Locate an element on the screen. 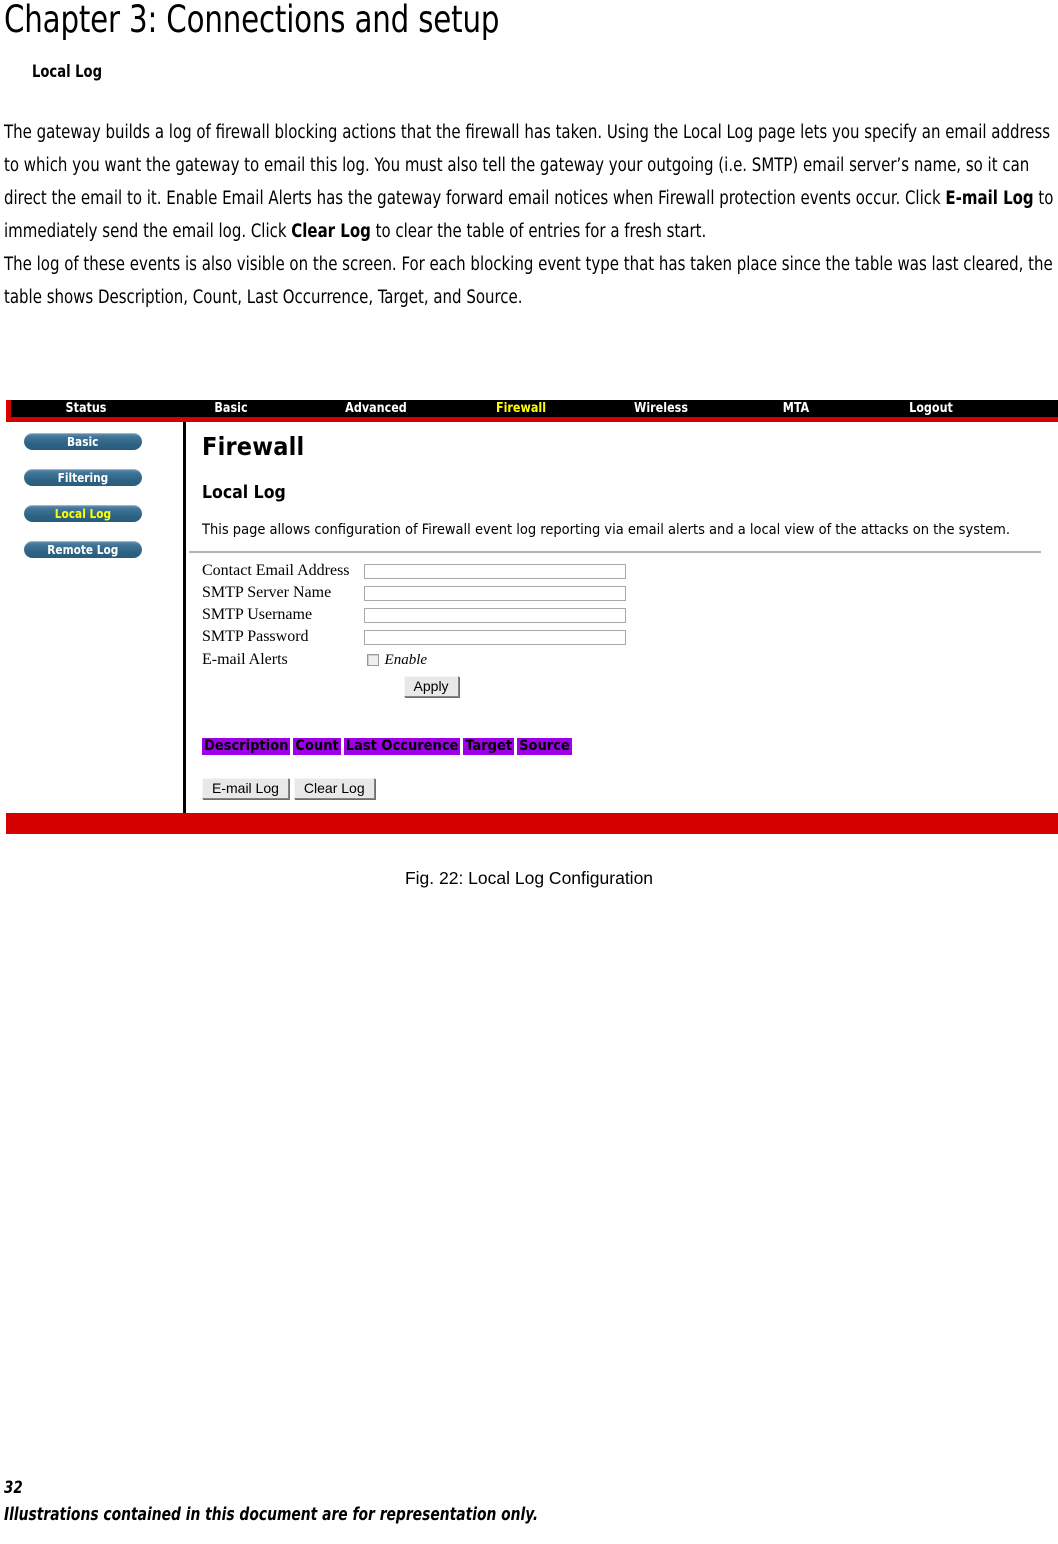 This screenshot has width=1058, height=1544. email-alerts-checkbox is located at coordinates (372, 660).